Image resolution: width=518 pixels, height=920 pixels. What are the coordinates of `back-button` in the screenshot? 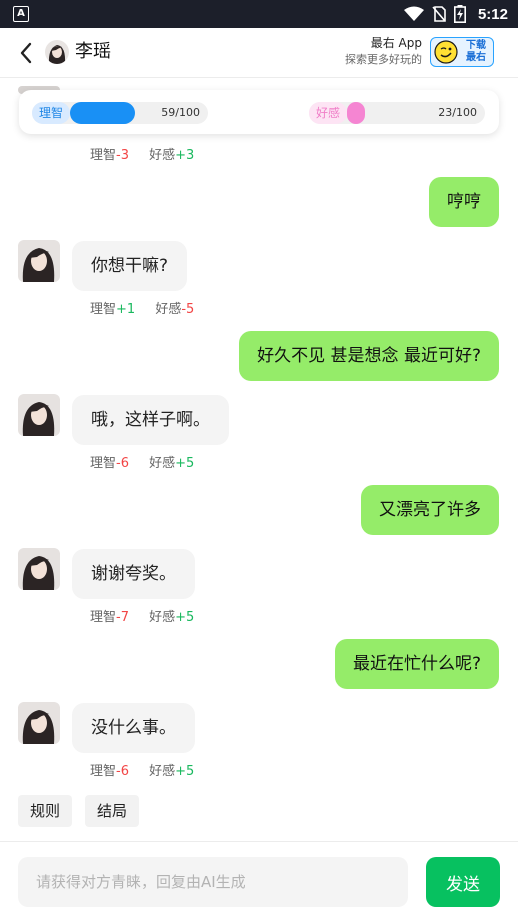 It's located at (26, 53).